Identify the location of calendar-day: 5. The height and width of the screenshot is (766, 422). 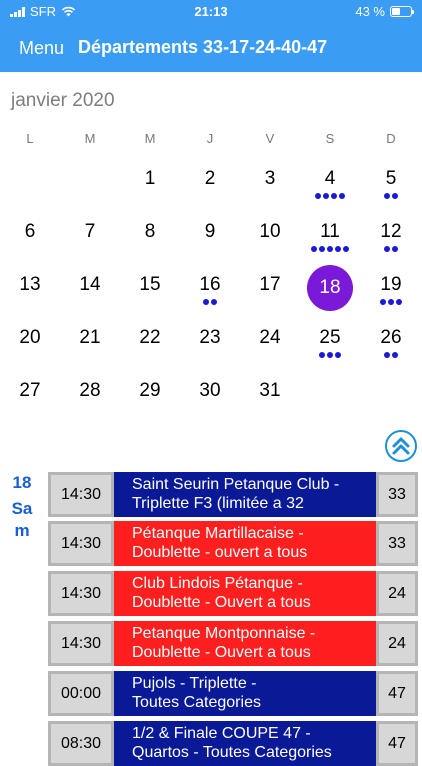
(391, 187).